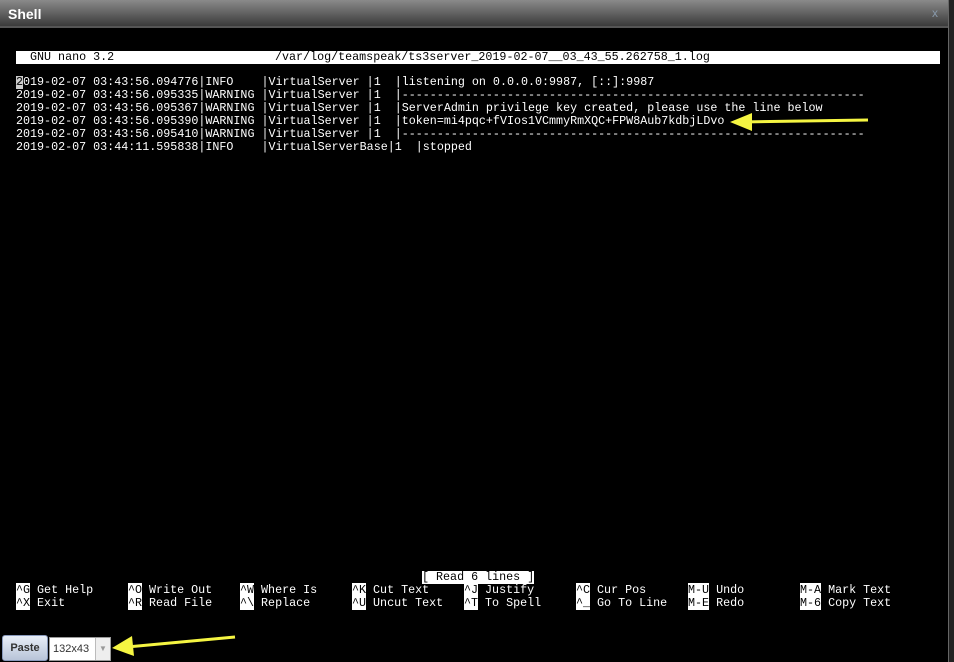 Image resolution: width=954 pixels, height=662 pixels. I want to click on shortcut-key: M-E, so click(699, 603).